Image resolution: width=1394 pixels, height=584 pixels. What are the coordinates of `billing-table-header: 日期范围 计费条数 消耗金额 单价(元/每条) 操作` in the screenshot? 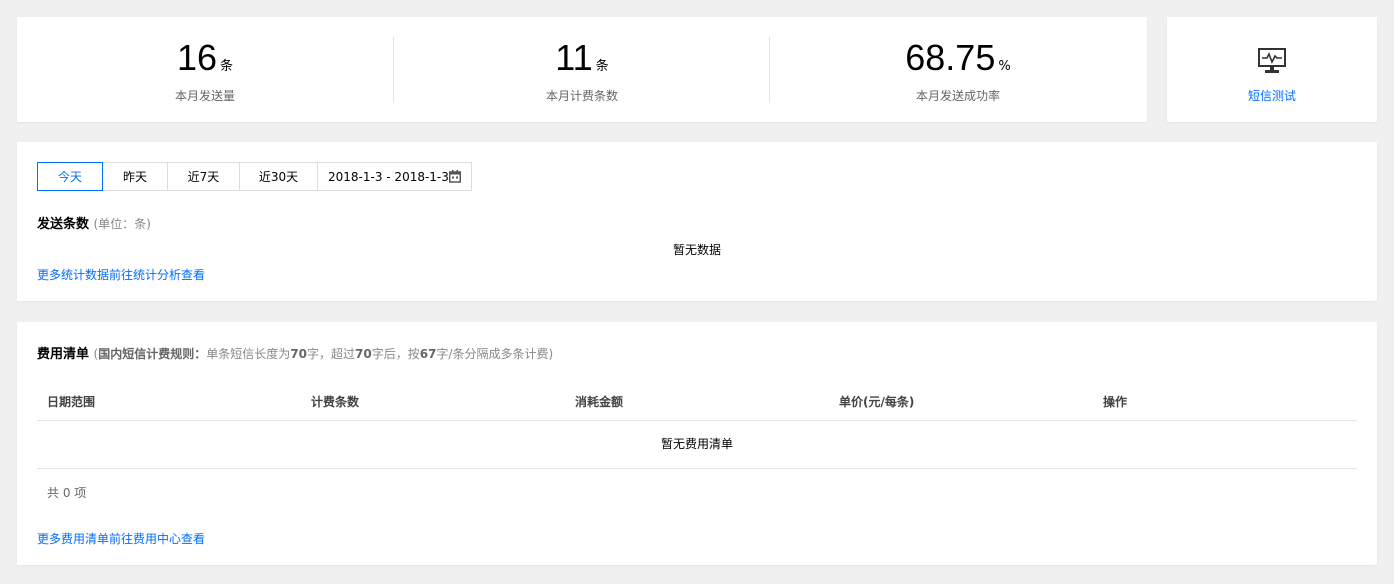 It's located at (697, 403).